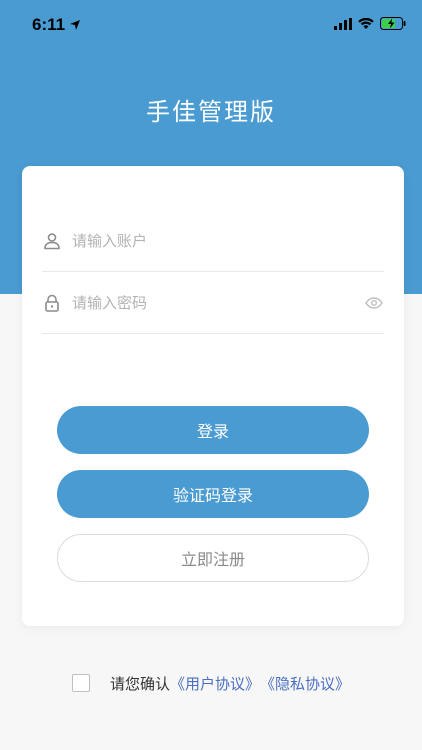 This screenshot has width=422, height=750. What do you see at coordinates (366, 23) in the screenshot?
I see `wifi-icon` at bounding box center [366, 23].